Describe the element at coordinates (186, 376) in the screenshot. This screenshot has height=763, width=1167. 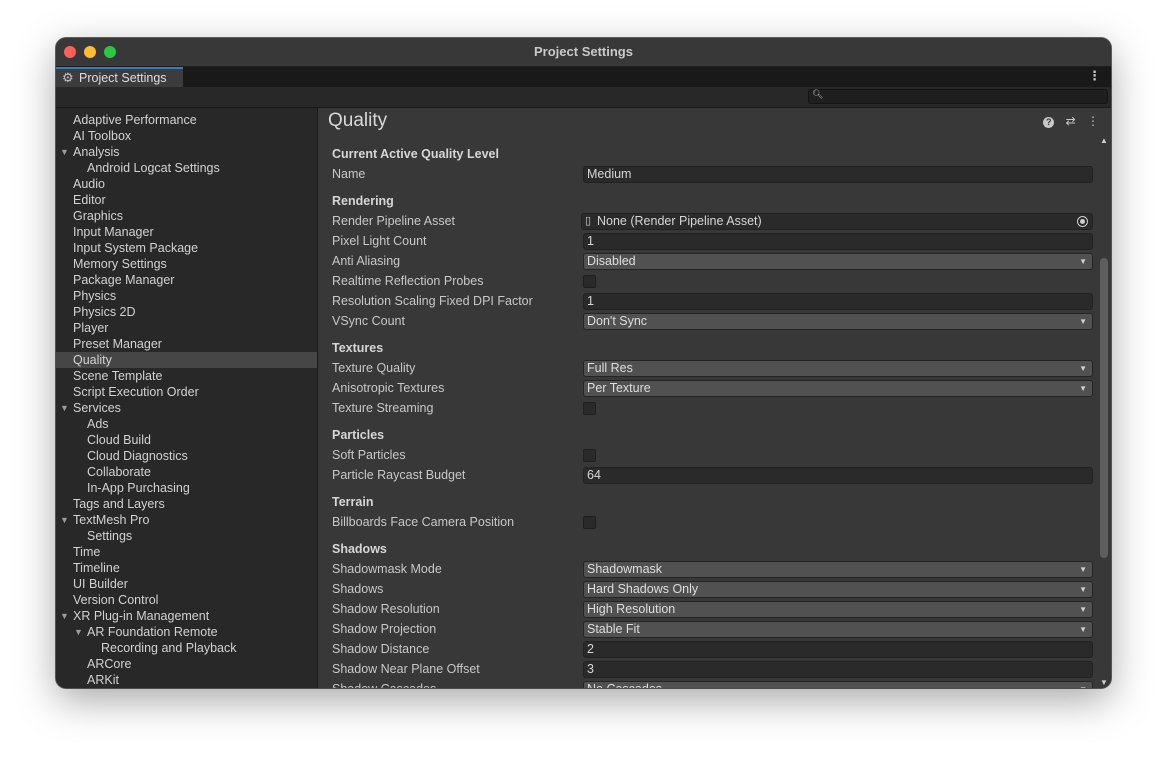
I see `sidebar-item-scene-template: Scene Template` at that location.